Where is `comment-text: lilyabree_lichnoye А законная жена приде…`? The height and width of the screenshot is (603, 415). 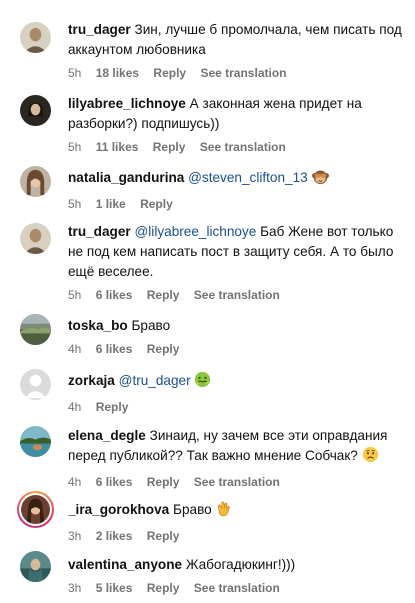 comment-text: lilyabree_lichnoye А законная жена приде… is located at coordinates (235, 114).